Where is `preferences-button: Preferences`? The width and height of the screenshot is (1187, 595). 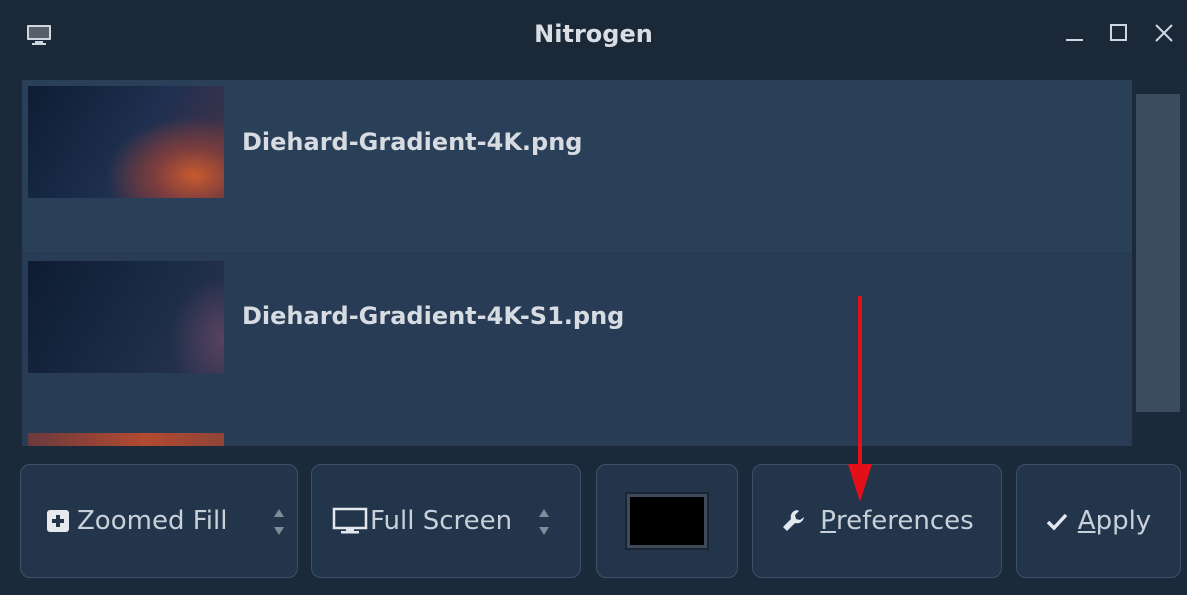
preferences-button: Preferences is located at coordinates (877, 521).